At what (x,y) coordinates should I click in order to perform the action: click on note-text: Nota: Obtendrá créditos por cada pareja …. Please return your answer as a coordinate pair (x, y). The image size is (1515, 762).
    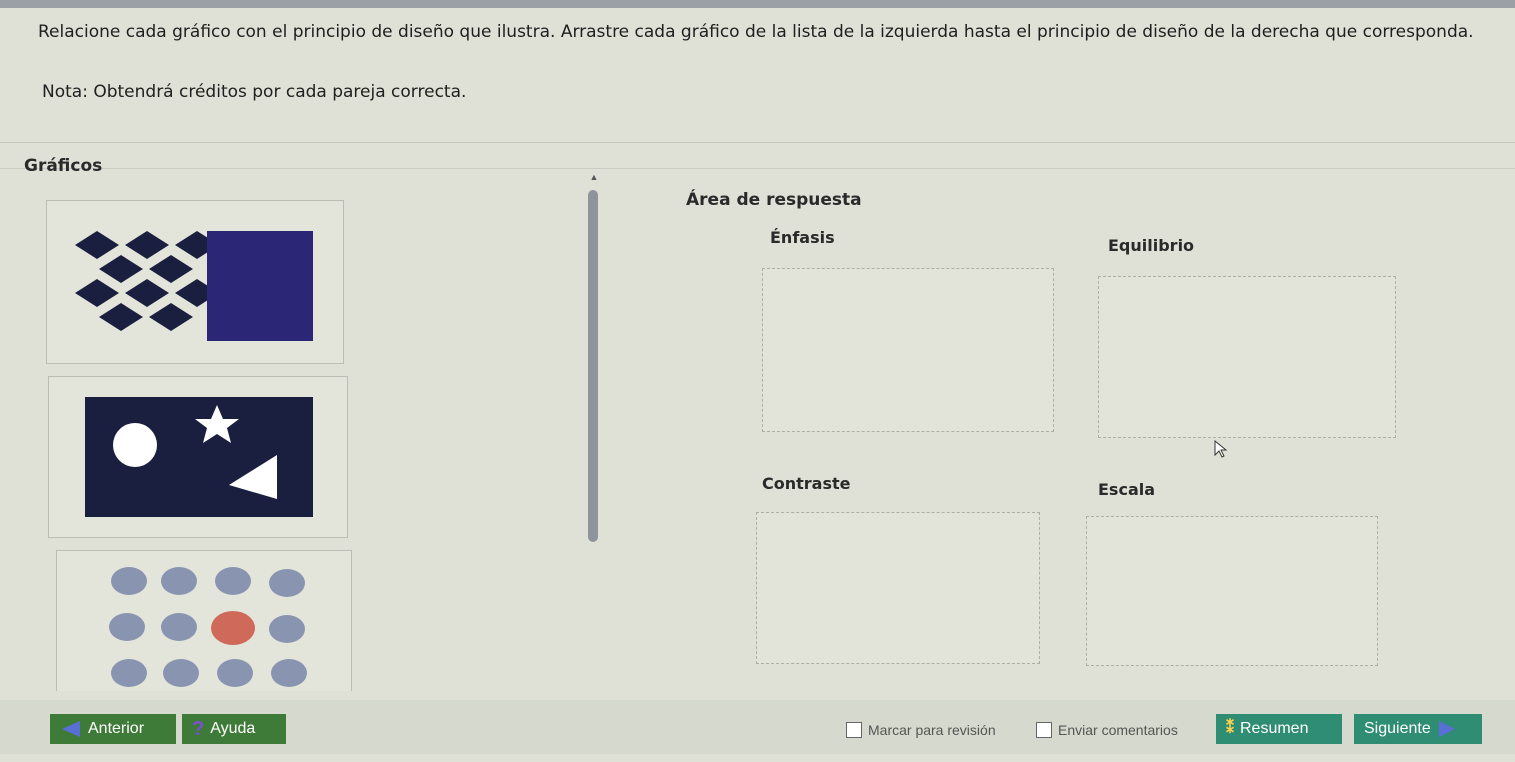
    Looking at the image, I should click on (254, 92).